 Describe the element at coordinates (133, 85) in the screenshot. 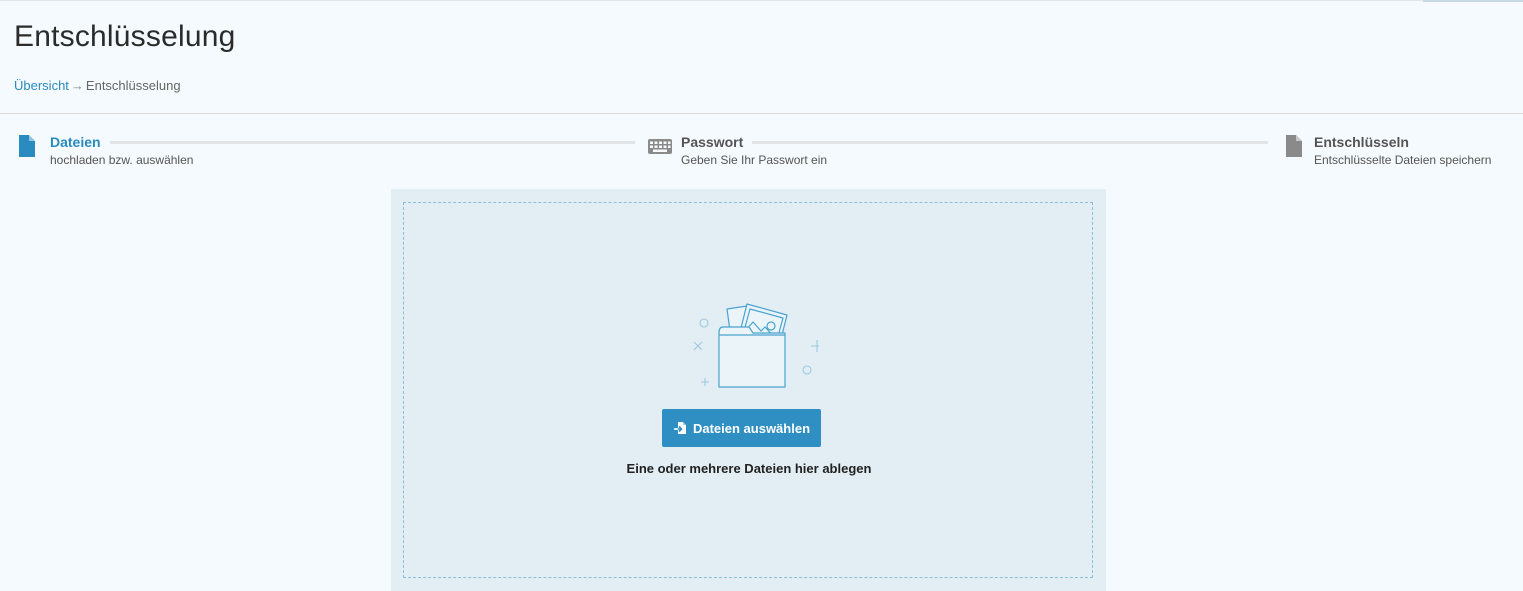

I see `breadcrumb-current: Entschlüsselung` at that location.